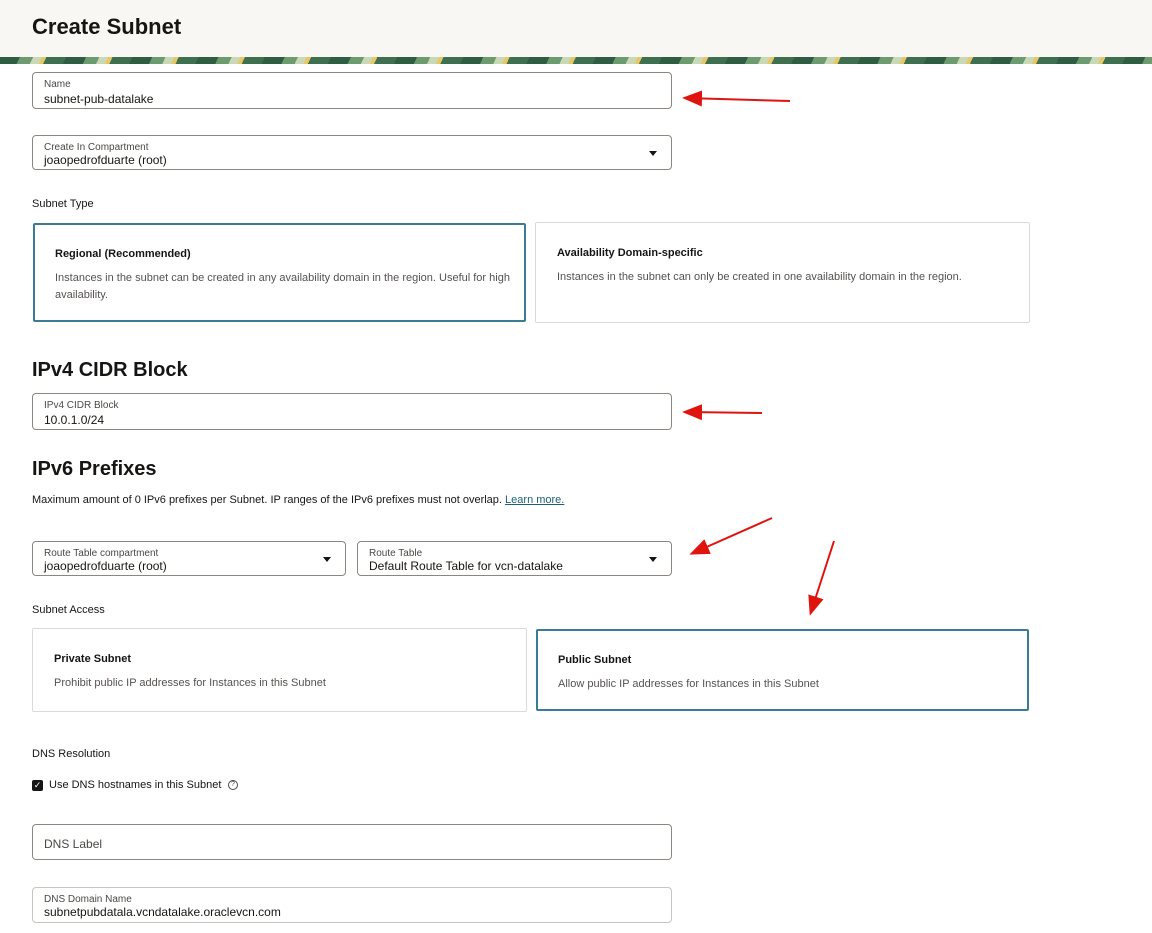 The height and width of the screenshot is (933, 1152). Describe the element at coordinates (96, 147) in the screenshot. I see `compartment-select-label: Create In Compartment` at that location.